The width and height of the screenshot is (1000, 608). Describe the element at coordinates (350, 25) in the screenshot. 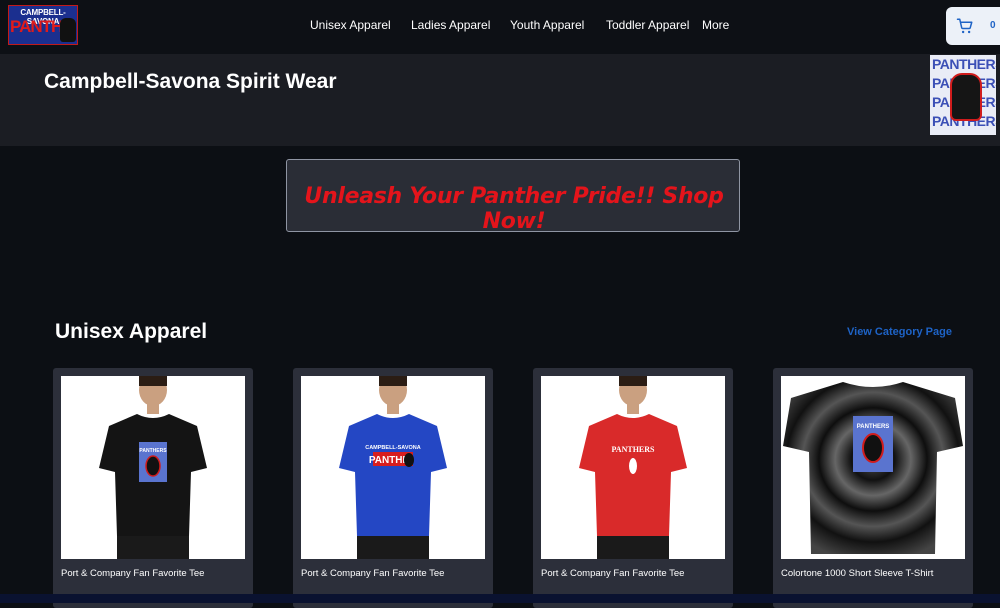

I see `nav-item-unisex-apparel: Unisex Apparel` at that location.